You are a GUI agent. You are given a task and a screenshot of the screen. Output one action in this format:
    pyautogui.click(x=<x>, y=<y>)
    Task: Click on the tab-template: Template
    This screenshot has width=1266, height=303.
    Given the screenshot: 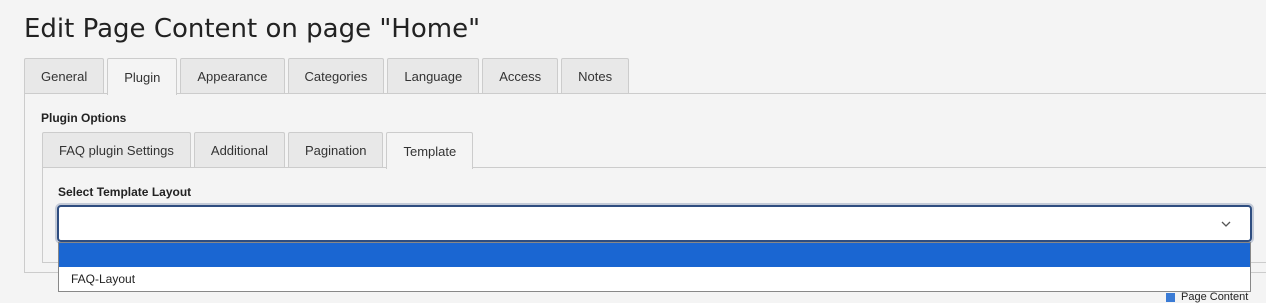 What is the action you would take?
    pyautogui.click(x=430, y=150)
    